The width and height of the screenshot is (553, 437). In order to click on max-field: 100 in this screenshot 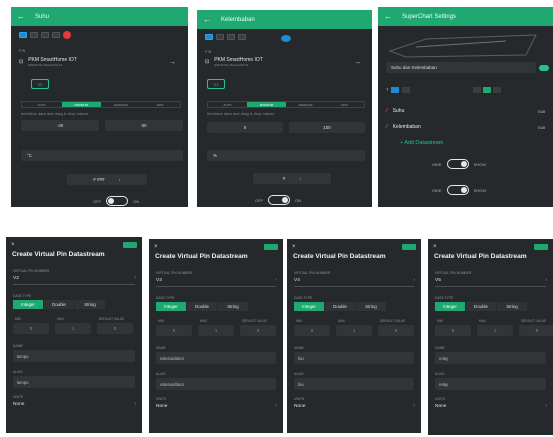, I will do `click(327, 127)`.